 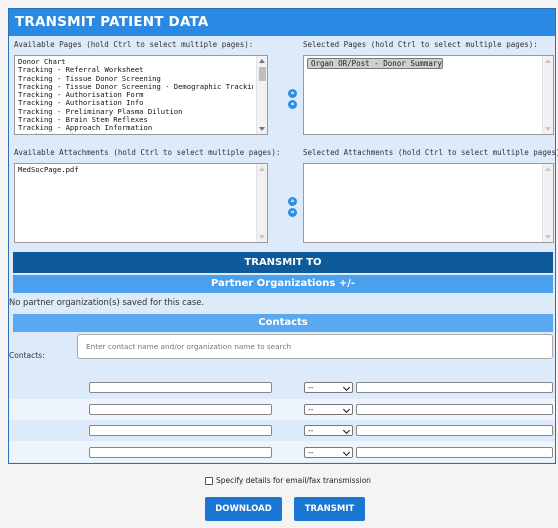 What do you see at coordinates (135, 70) in the screenshot?
I see `list-item: Tracking - Referral Worksheet` at bounding box center [135, 70].